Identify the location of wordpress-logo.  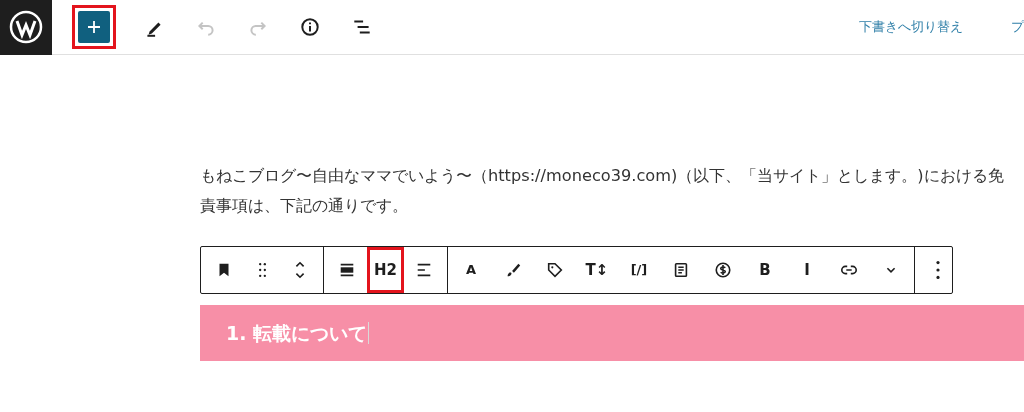
(26, 27).